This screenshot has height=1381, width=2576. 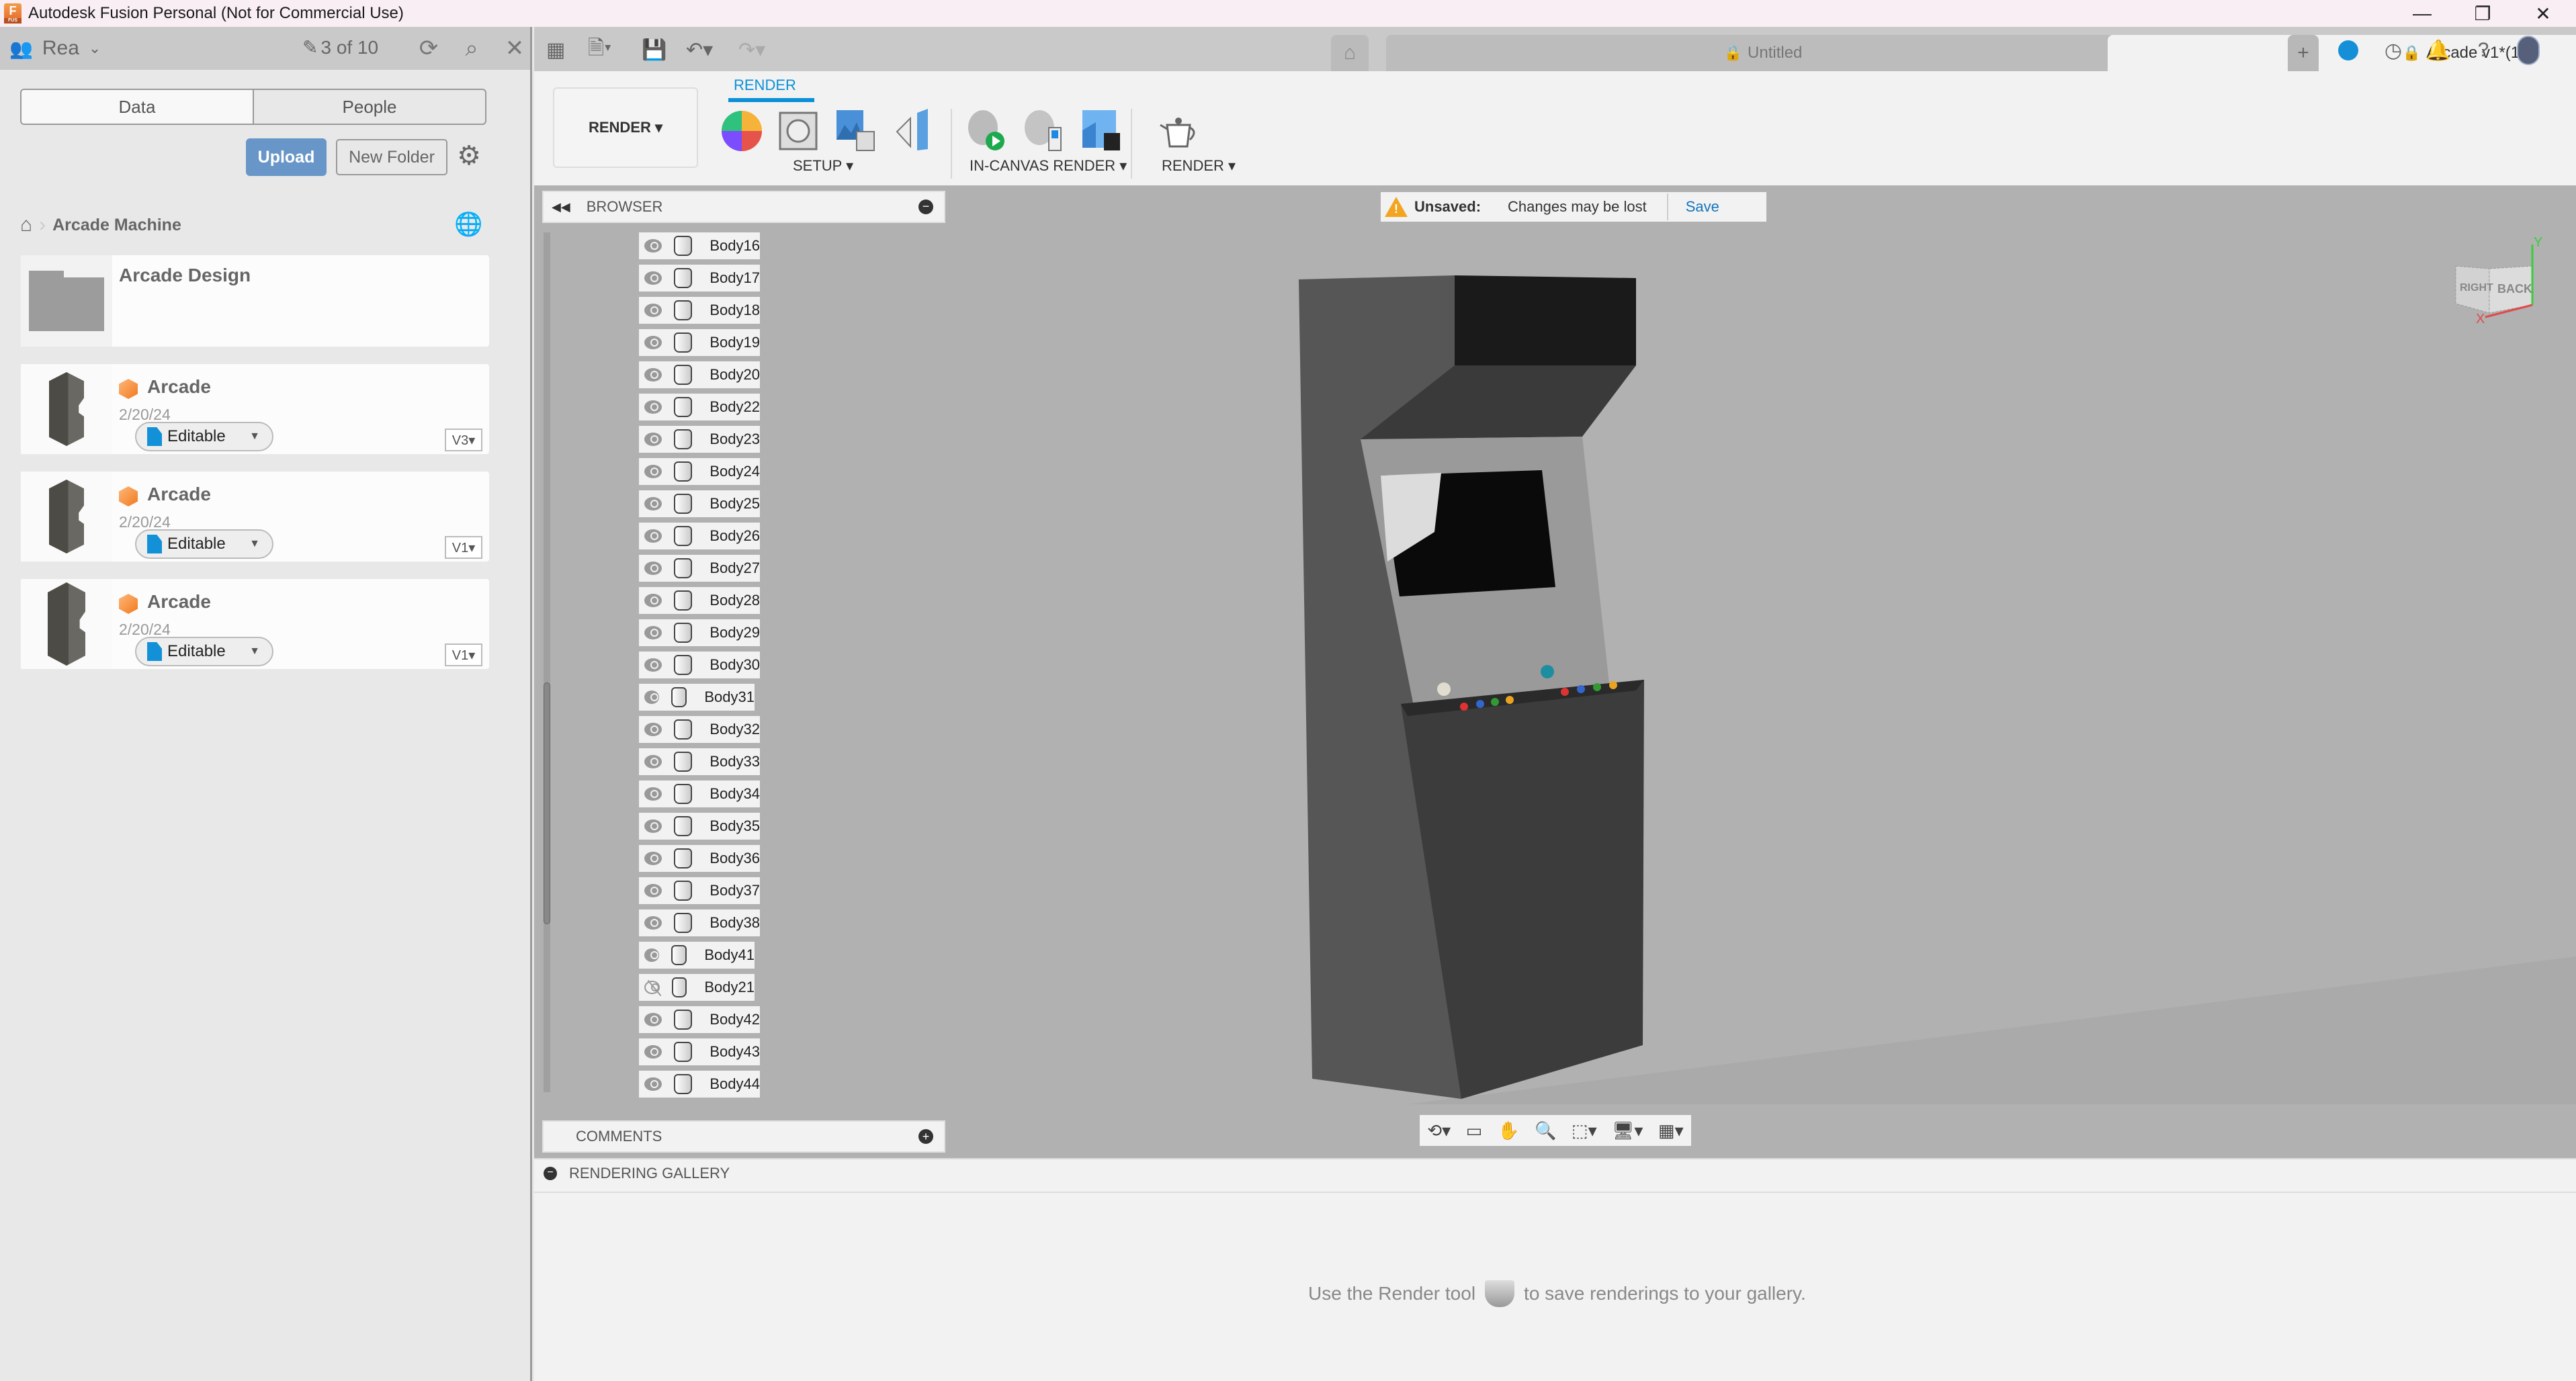 I want to click on orbit-icon: ⟲▾, so click(x=1439, y=1130).